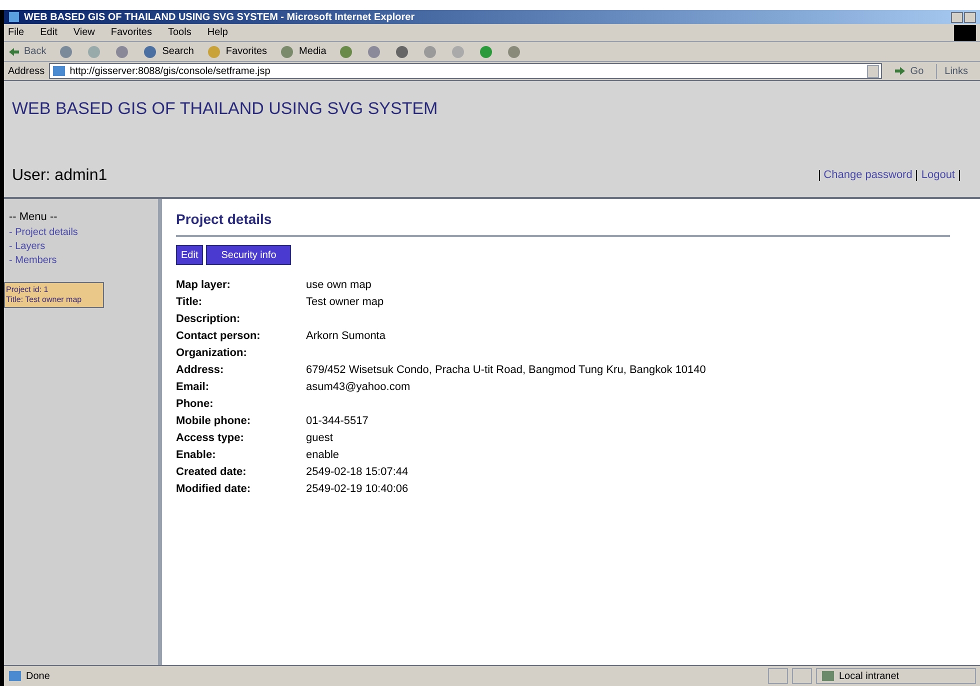  Describe the element at coordinates (195, 404) in the screenshot. I see `field-label: Phone:` at that location.